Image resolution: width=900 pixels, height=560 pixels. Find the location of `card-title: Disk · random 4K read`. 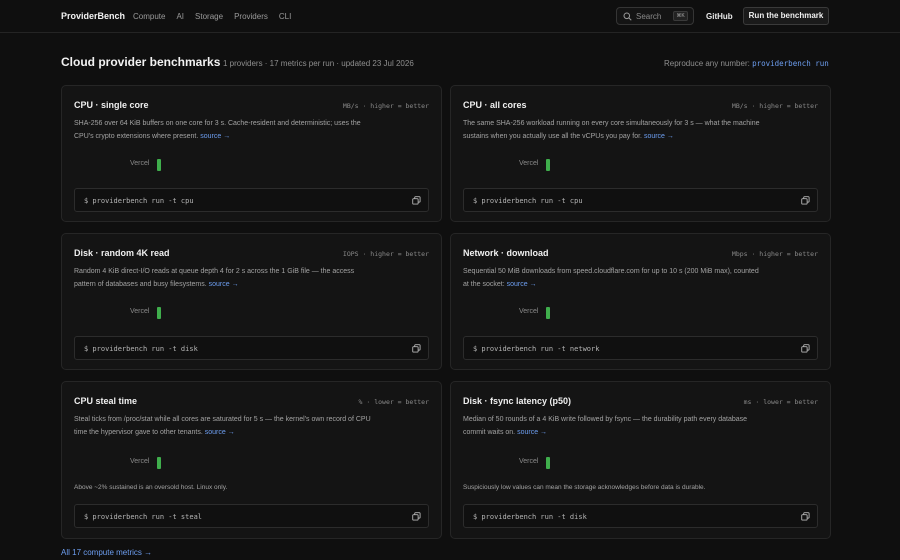

card-title: Disk · random 4K read is located at coordinates (122, 253).